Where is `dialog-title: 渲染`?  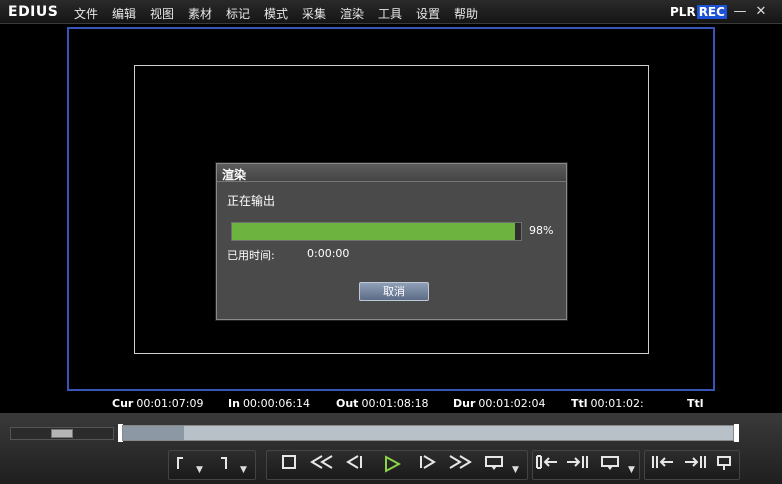 dialog-title: 渲染 is located at coordinates (391, 173).